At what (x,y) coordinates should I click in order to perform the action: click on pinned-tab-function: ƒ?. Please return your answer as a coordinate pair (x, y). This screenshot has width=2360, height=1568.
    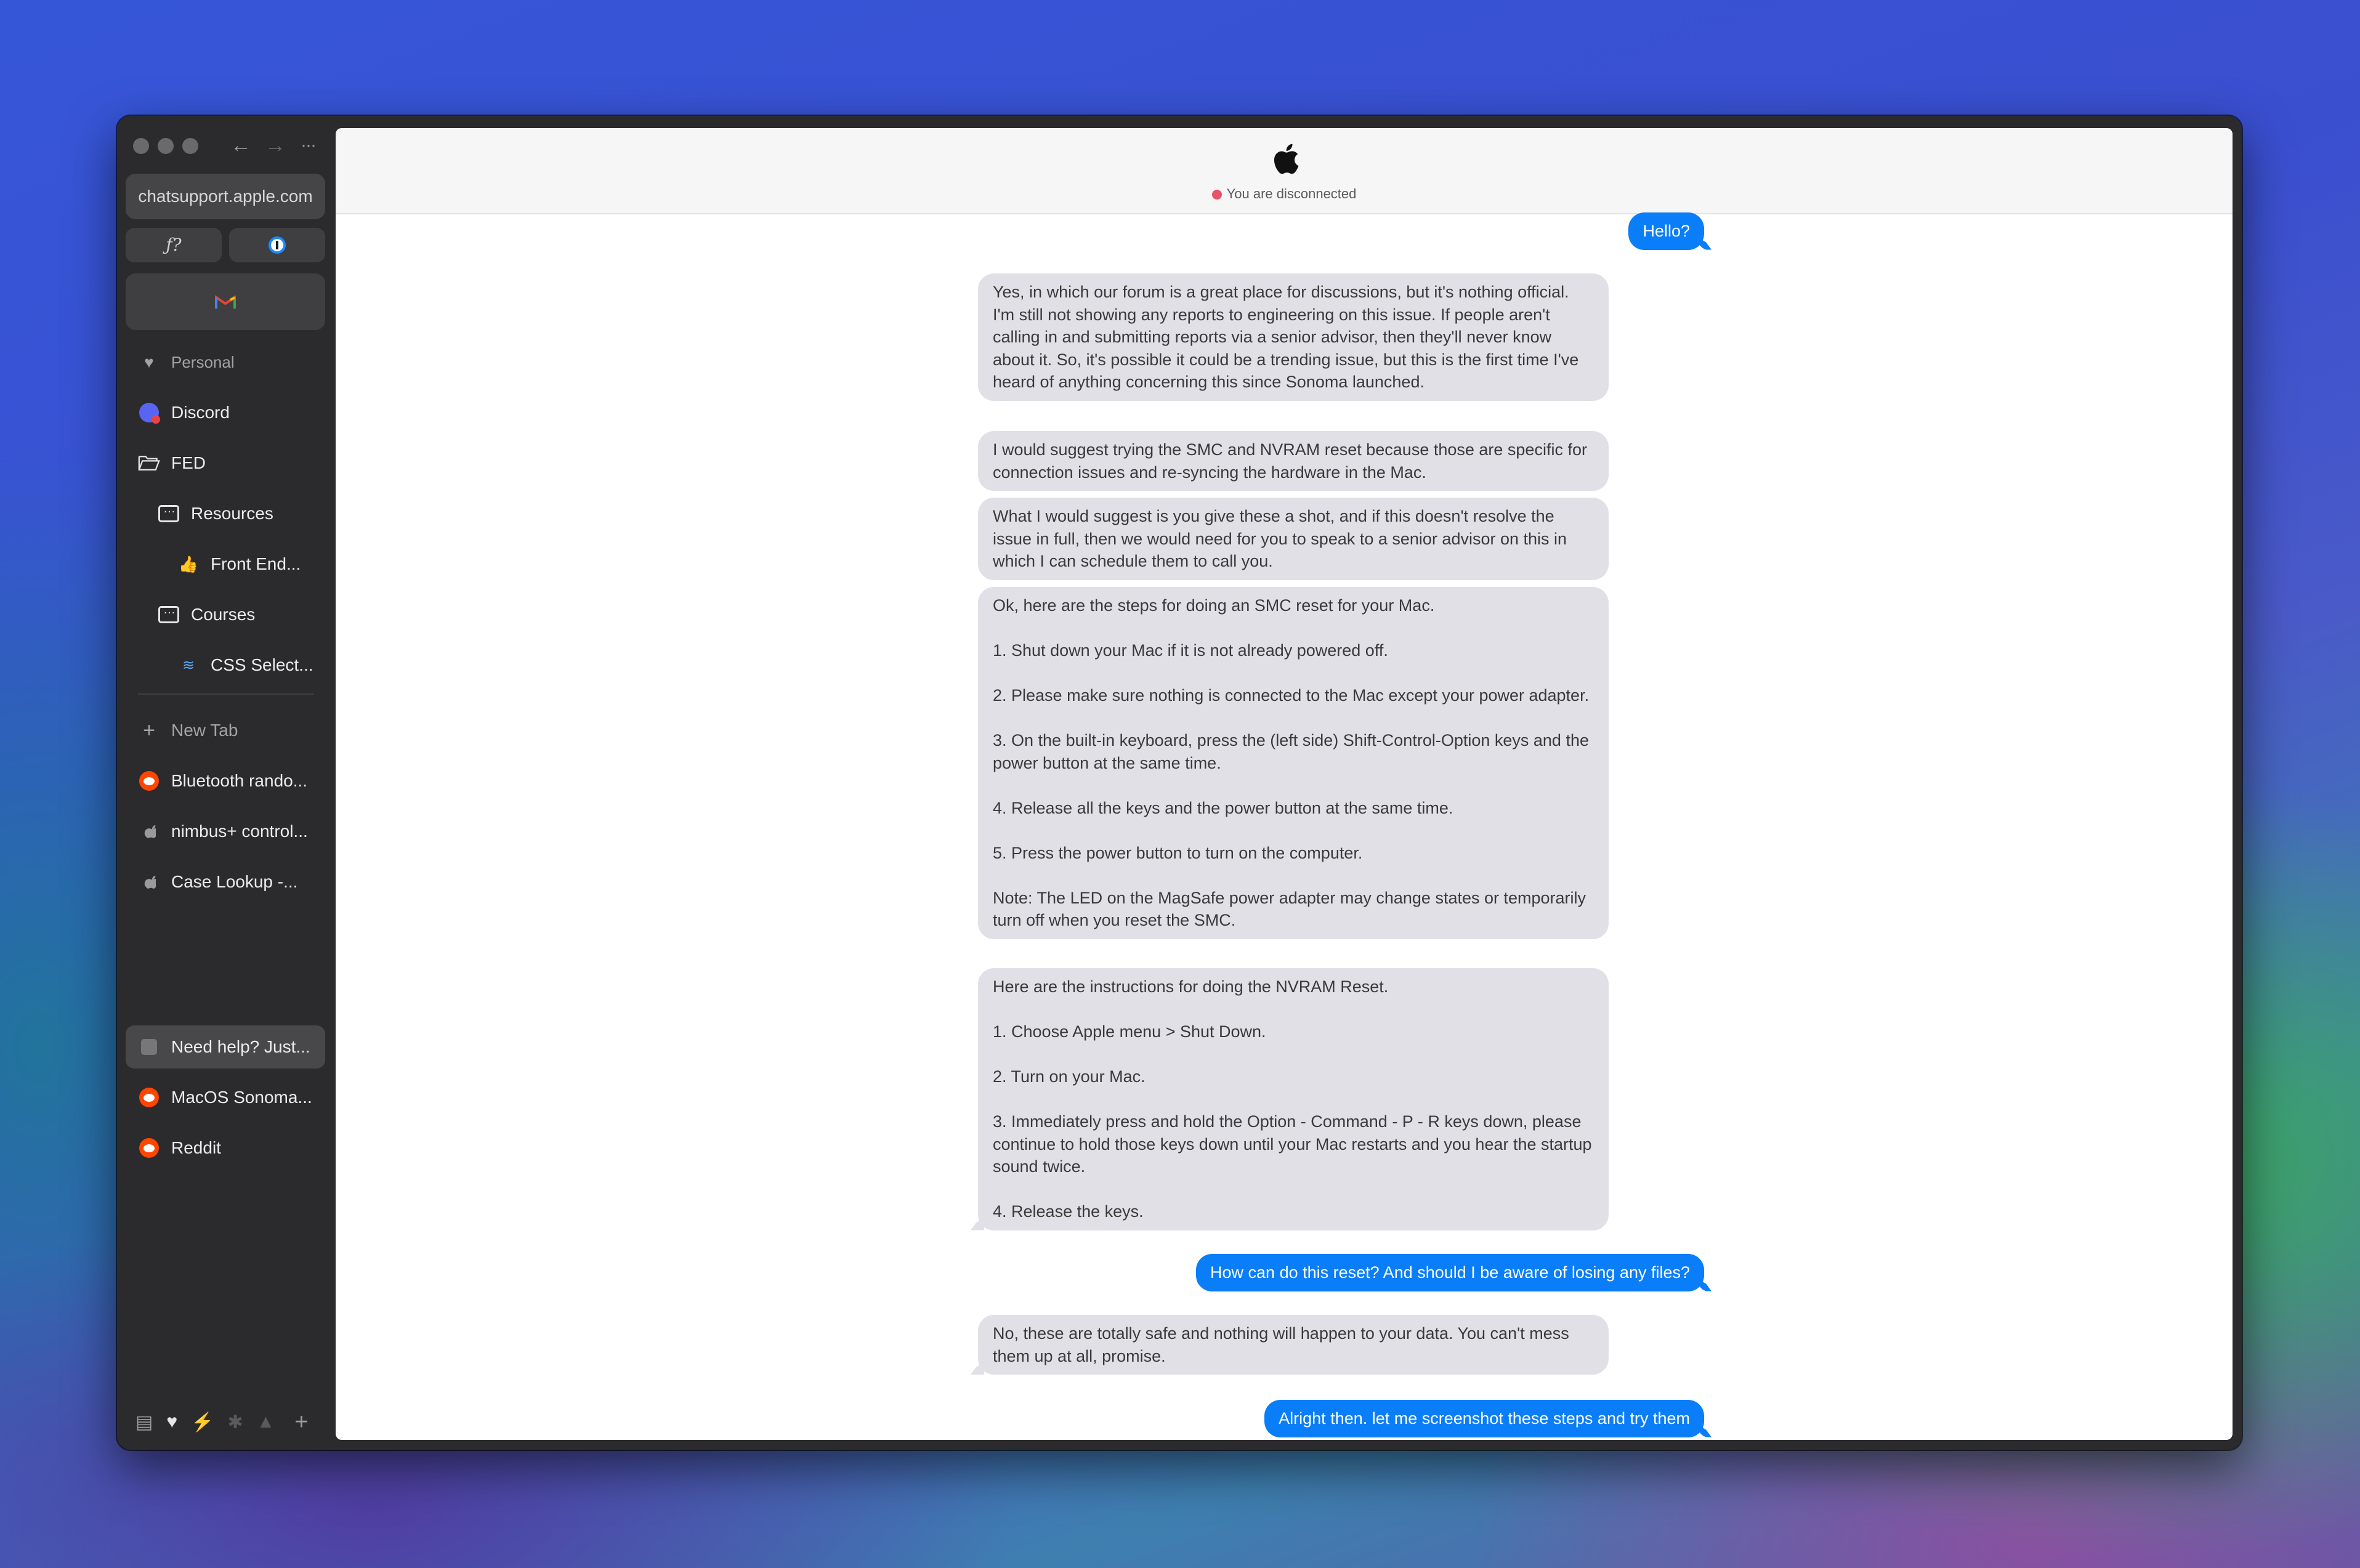
    Looking at the image, I should click on (174, 245).